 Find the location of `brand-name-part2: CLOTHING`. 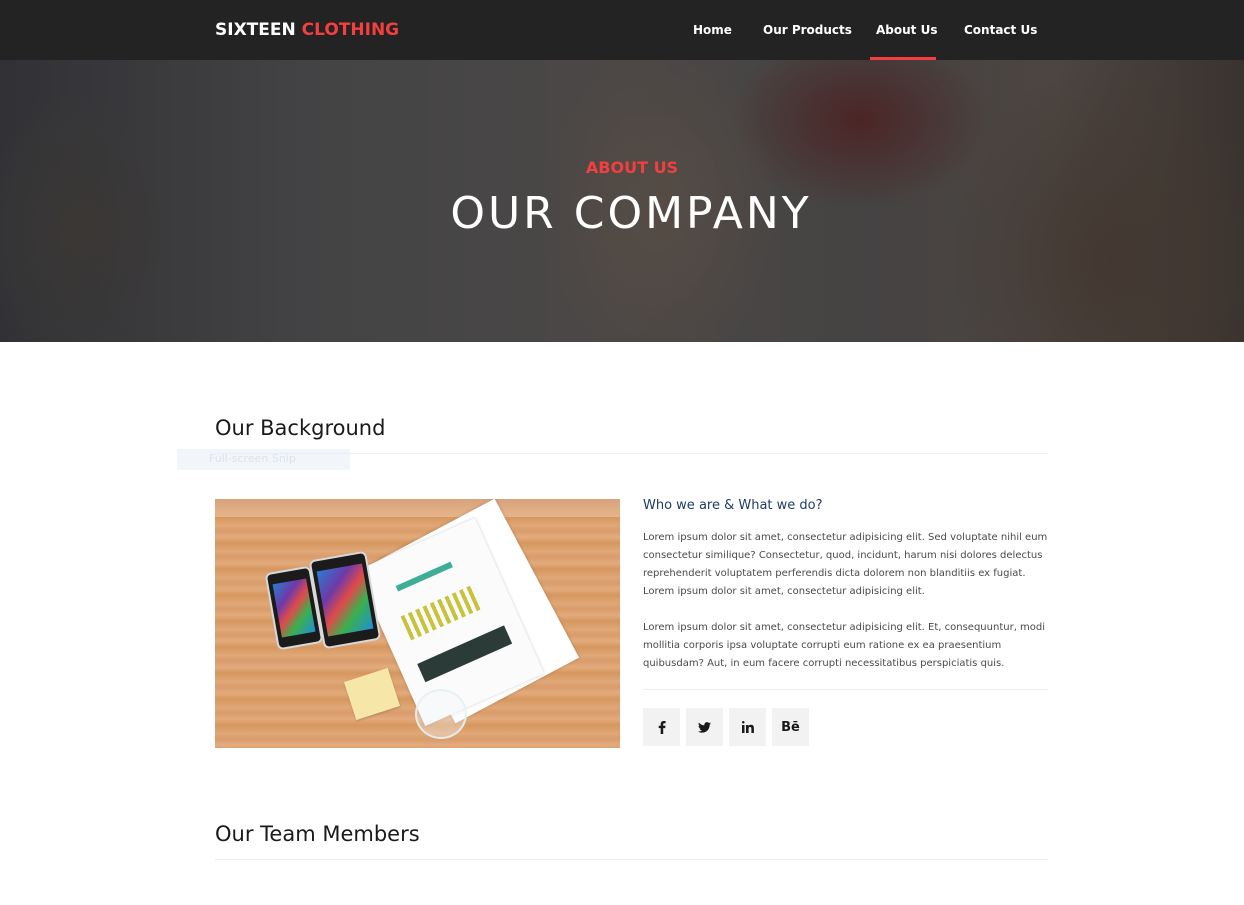

brand-name-part2: CLOTHING is located at coordinates (350, 30).